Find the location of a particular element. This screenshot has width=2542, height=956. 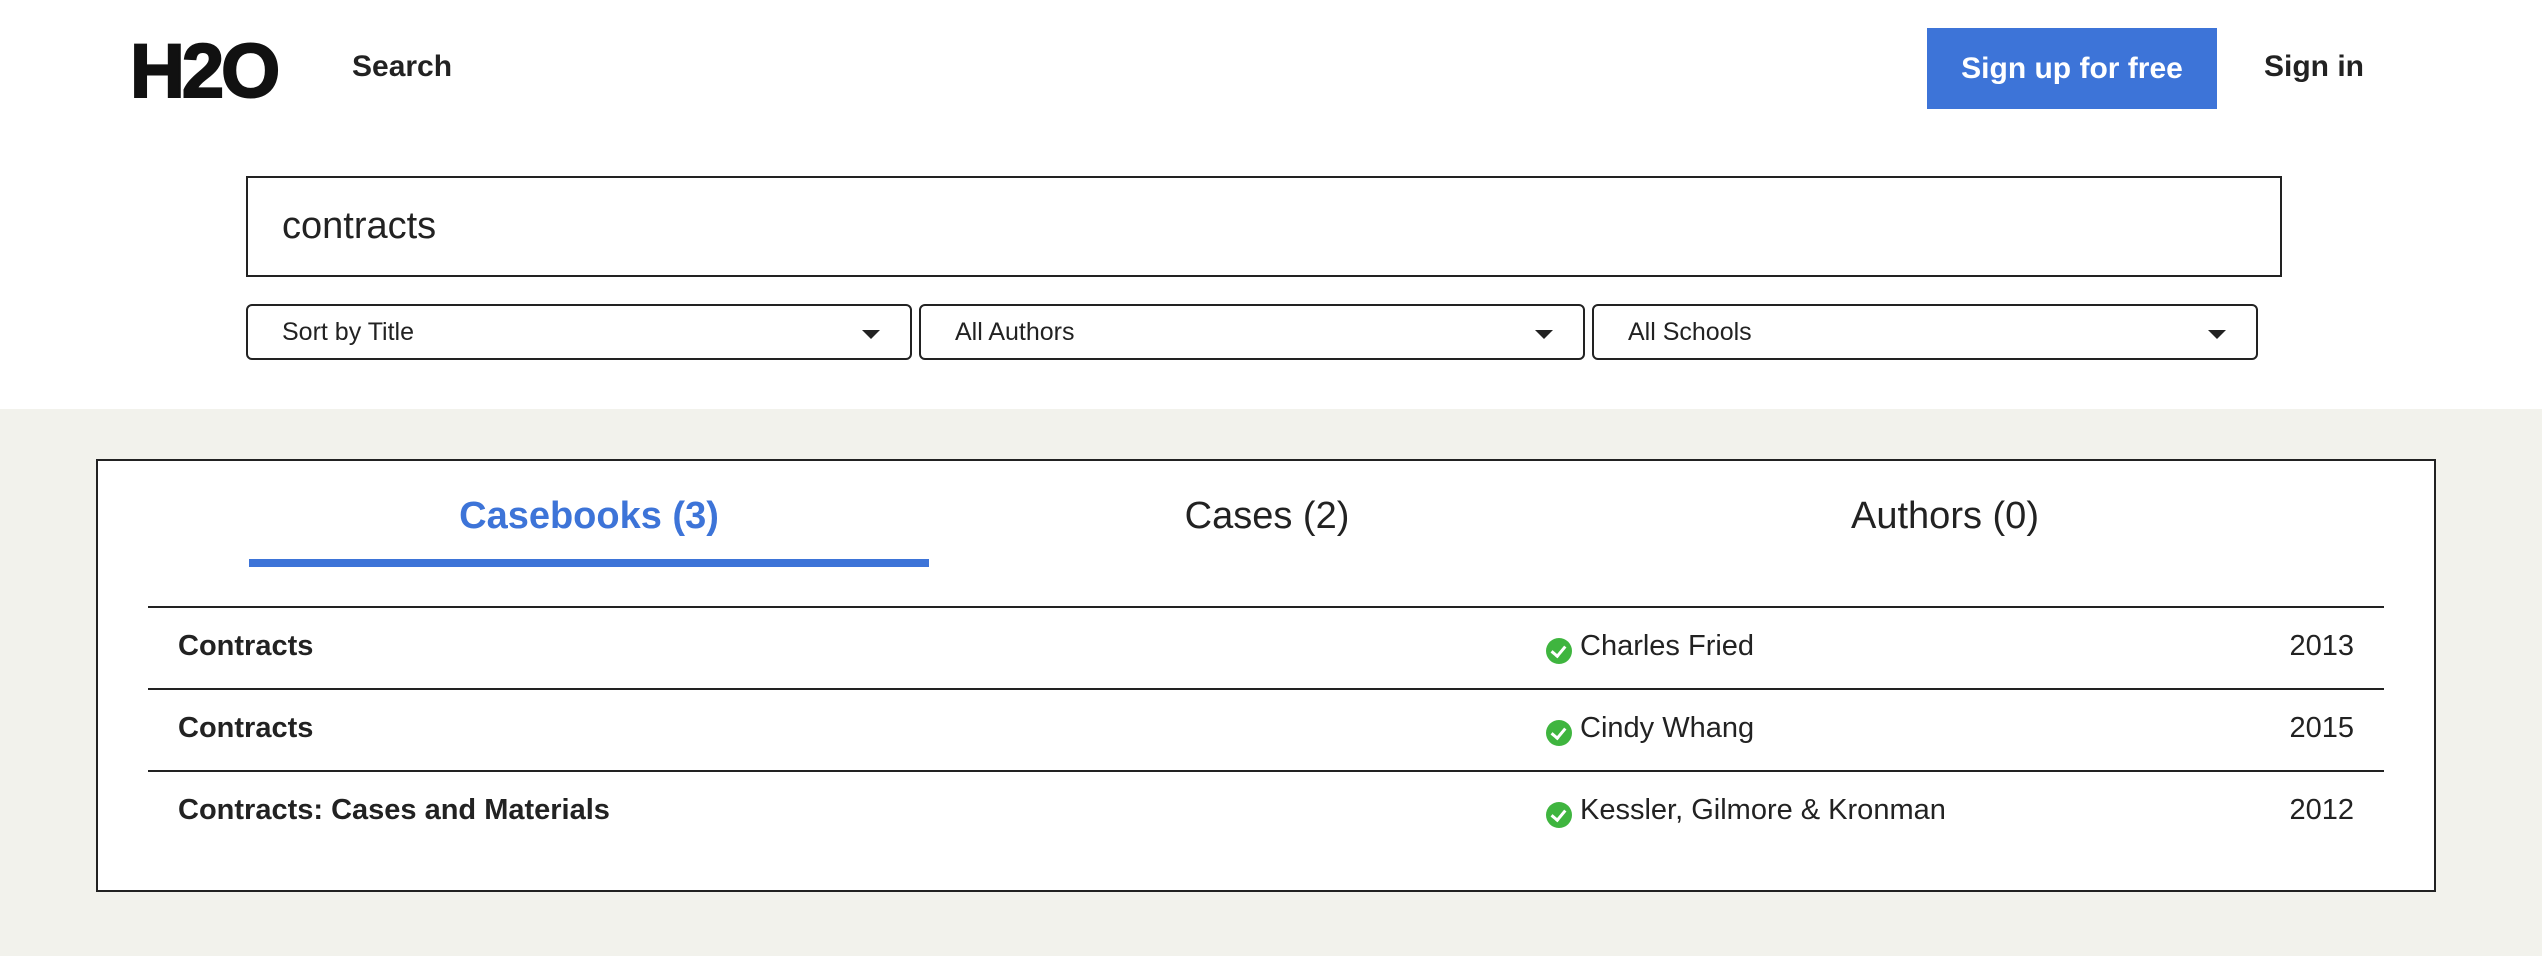

nav-search-link: Search is located at coordinates (402, 67).